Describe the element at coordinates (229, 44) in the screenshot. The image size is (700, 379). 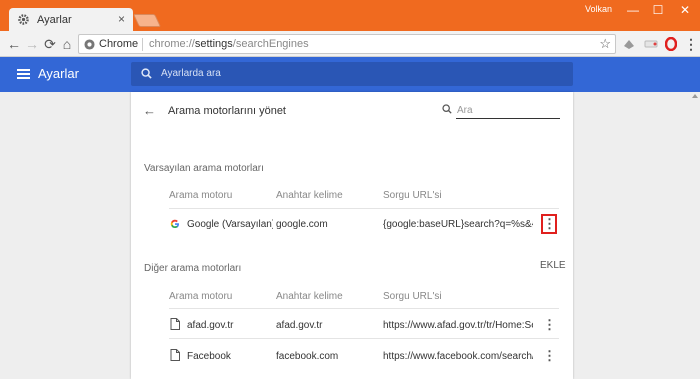
I see `url-text: chrome://settings/searchEngines` at that location.